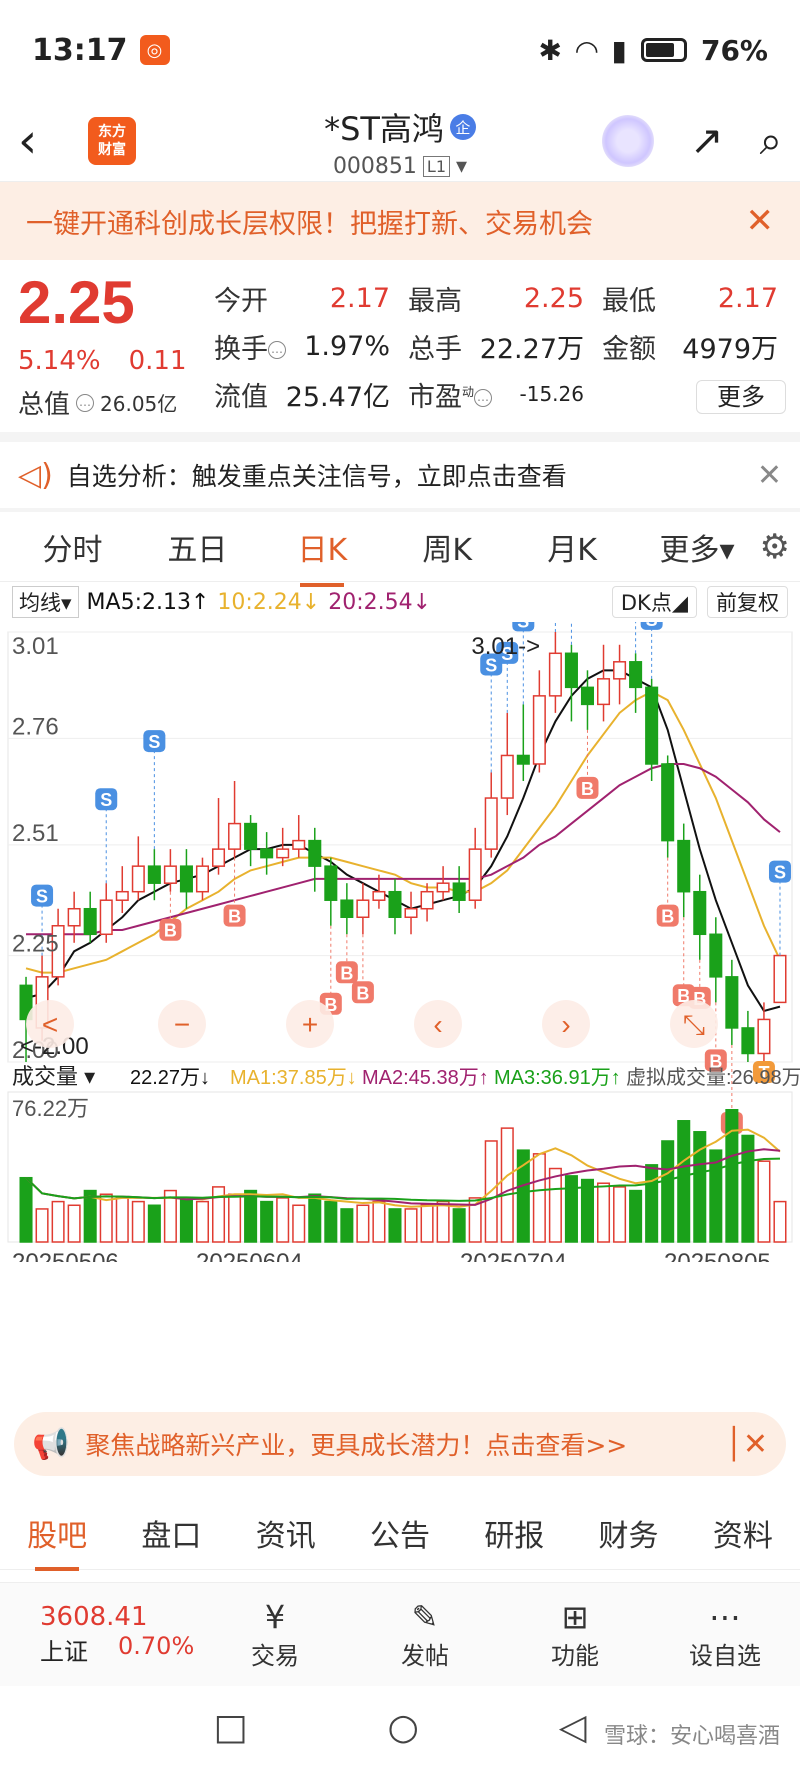 This screenshot has height=1768, width=800. I want to click on functions-button: ⊞ 功能, so click(575, 1634).